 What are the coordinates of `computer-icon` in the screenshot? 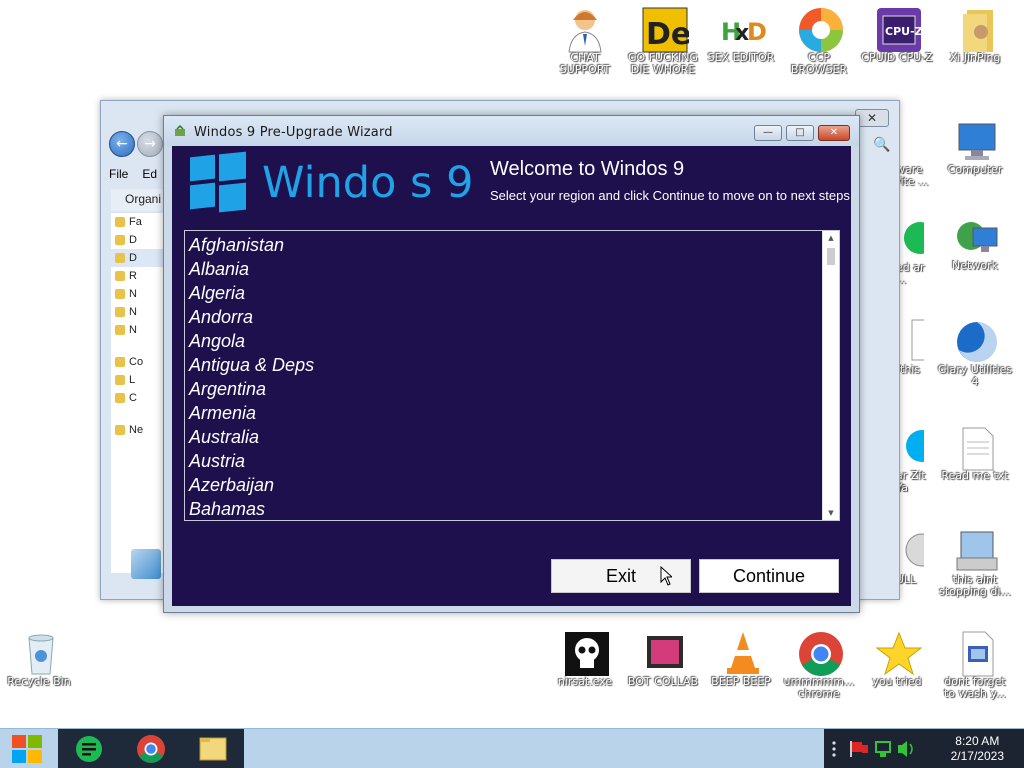 It's located at (975, 140).